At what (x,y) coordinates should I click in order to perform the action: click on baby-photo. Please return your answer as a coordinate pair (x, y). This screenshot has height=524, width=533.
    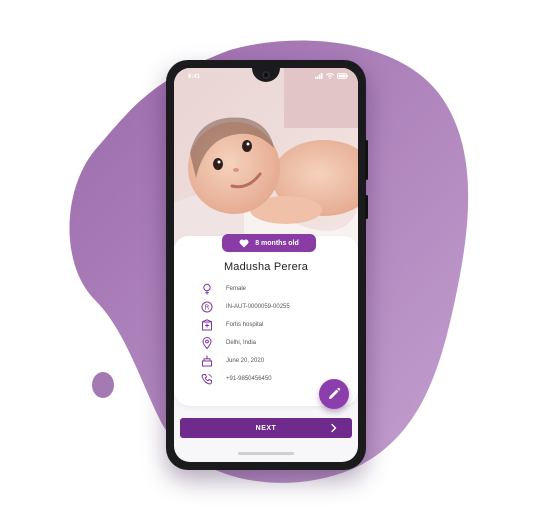
    Looking at the image, I should click on (266, 157).